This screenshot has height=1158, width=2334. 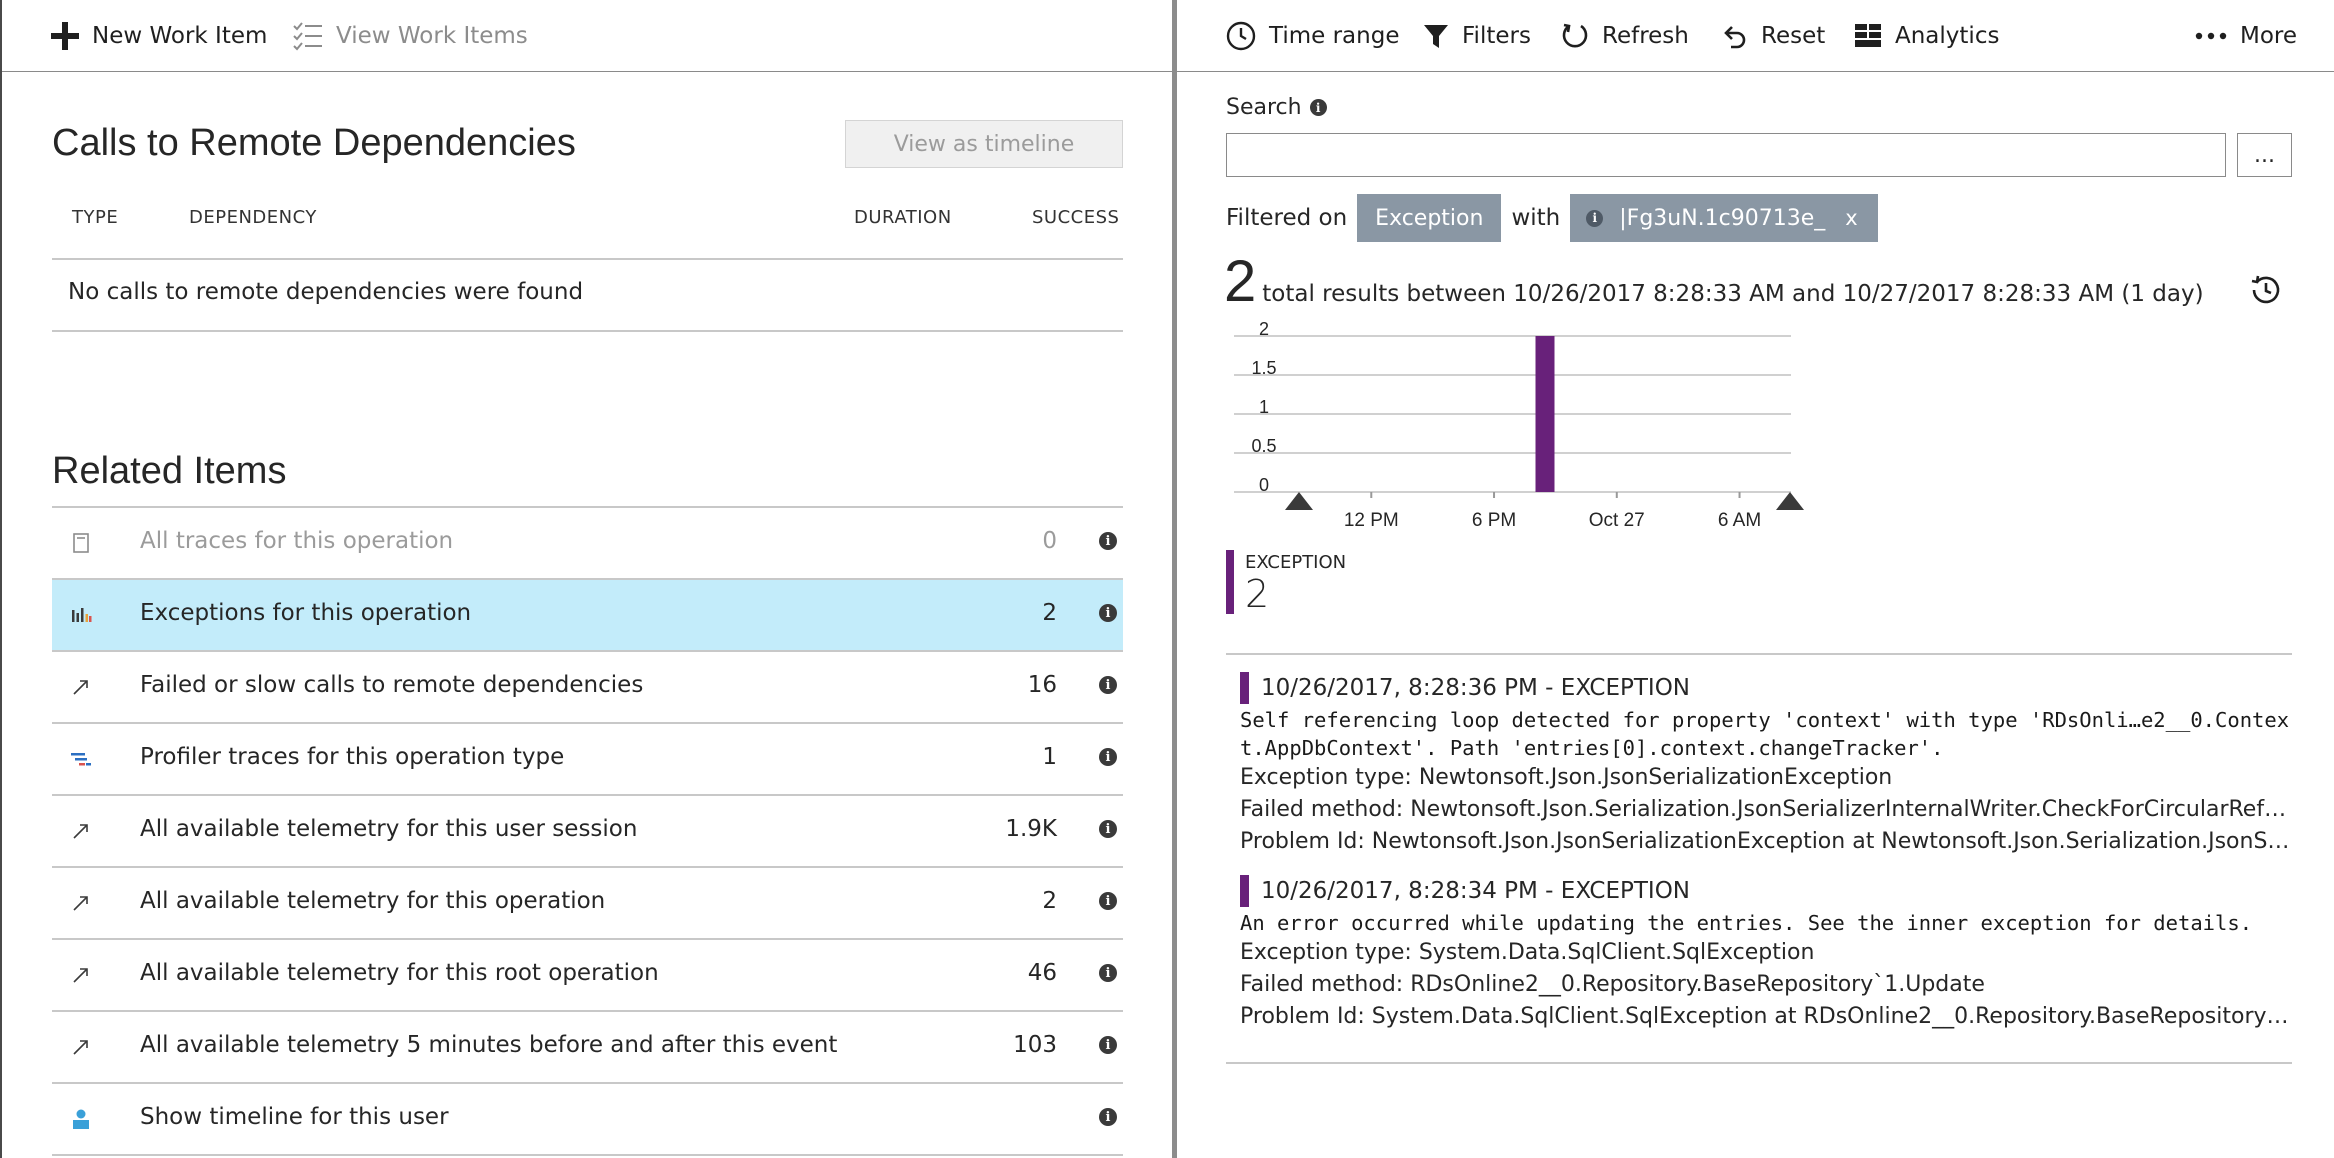 I want to click on new-work-item-label: New Work Item, so click(x=180, y=36).